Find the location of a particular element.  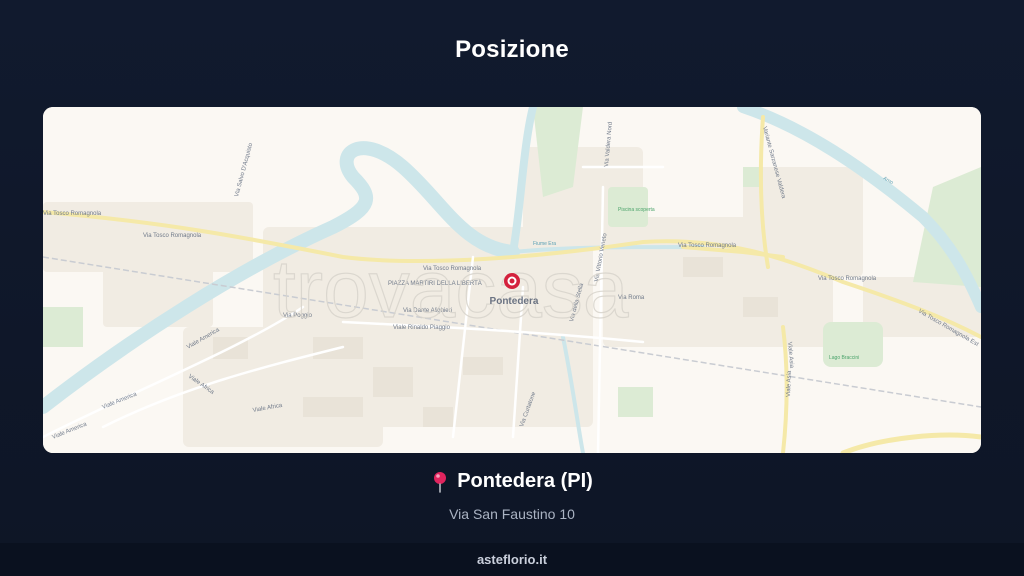

road-label: Viale Asia is located at coordinates (789, 383).